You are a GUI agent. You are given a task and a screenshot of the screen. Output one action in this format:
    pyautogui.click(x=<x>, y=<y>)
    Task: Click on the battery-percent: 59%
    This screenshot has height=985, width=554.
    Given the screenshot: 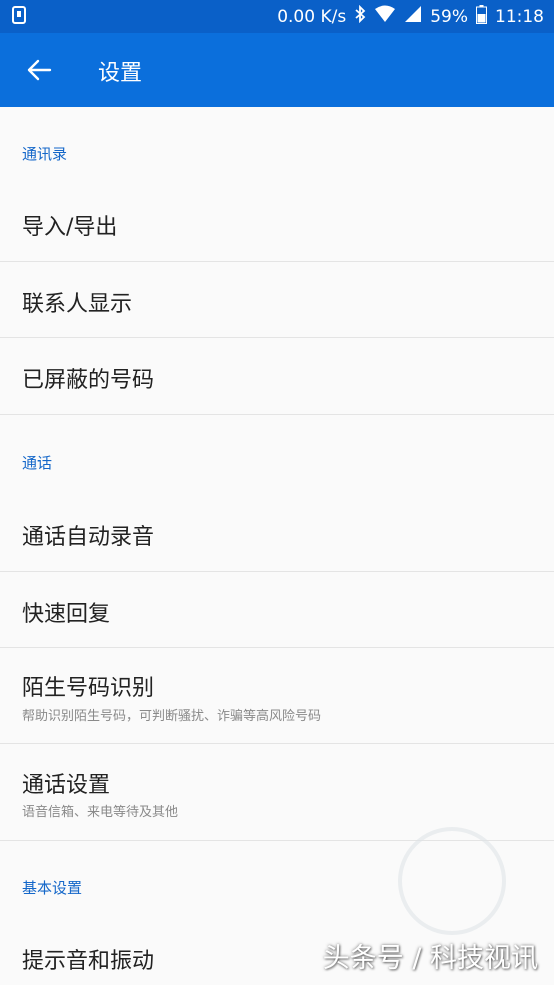 What is the action you would take?
    pyautogui.click(x=449, y=16)
    